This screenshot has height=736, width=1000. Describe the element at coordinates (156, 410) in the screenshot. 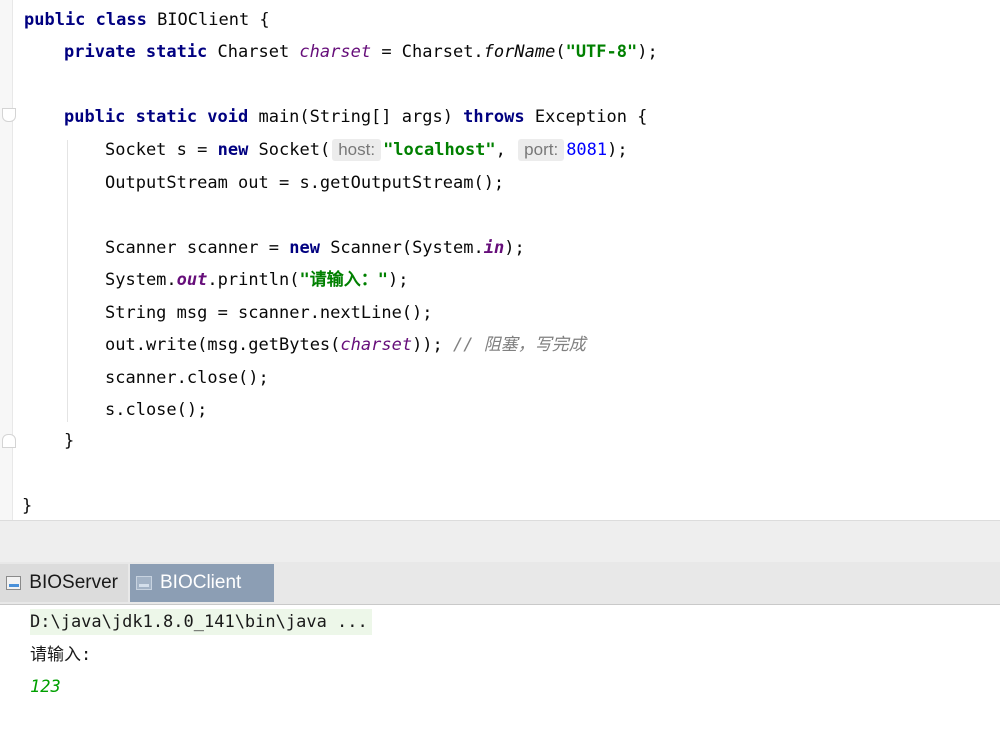

I see `code-line-socket-close: s.close();` at that location.